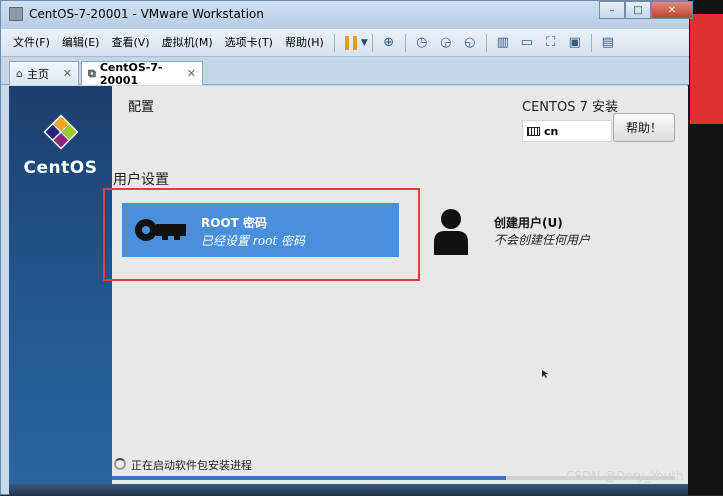  Describe the element at coordinates (527, 43) in the screenshot. I see `console-view-icon: ▭` at that location.